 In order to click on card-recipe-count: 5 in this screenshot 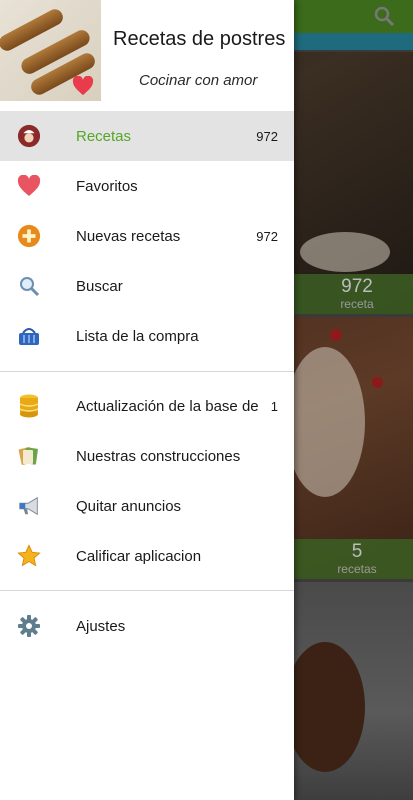, I will do `click(357, 551)`.